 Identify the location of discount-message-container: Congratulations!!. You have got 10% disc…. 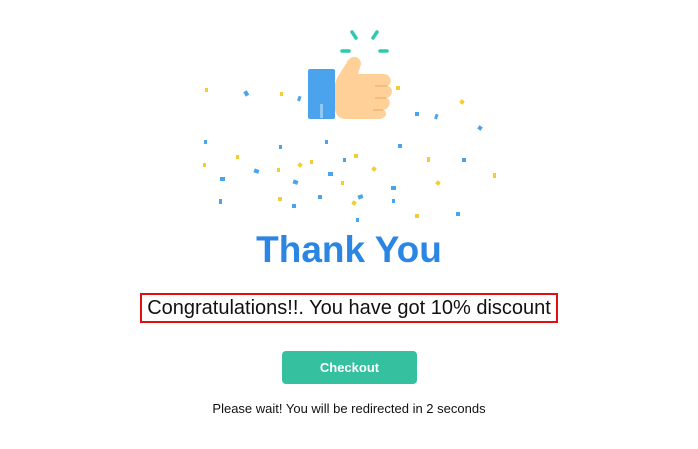
(349, 308).